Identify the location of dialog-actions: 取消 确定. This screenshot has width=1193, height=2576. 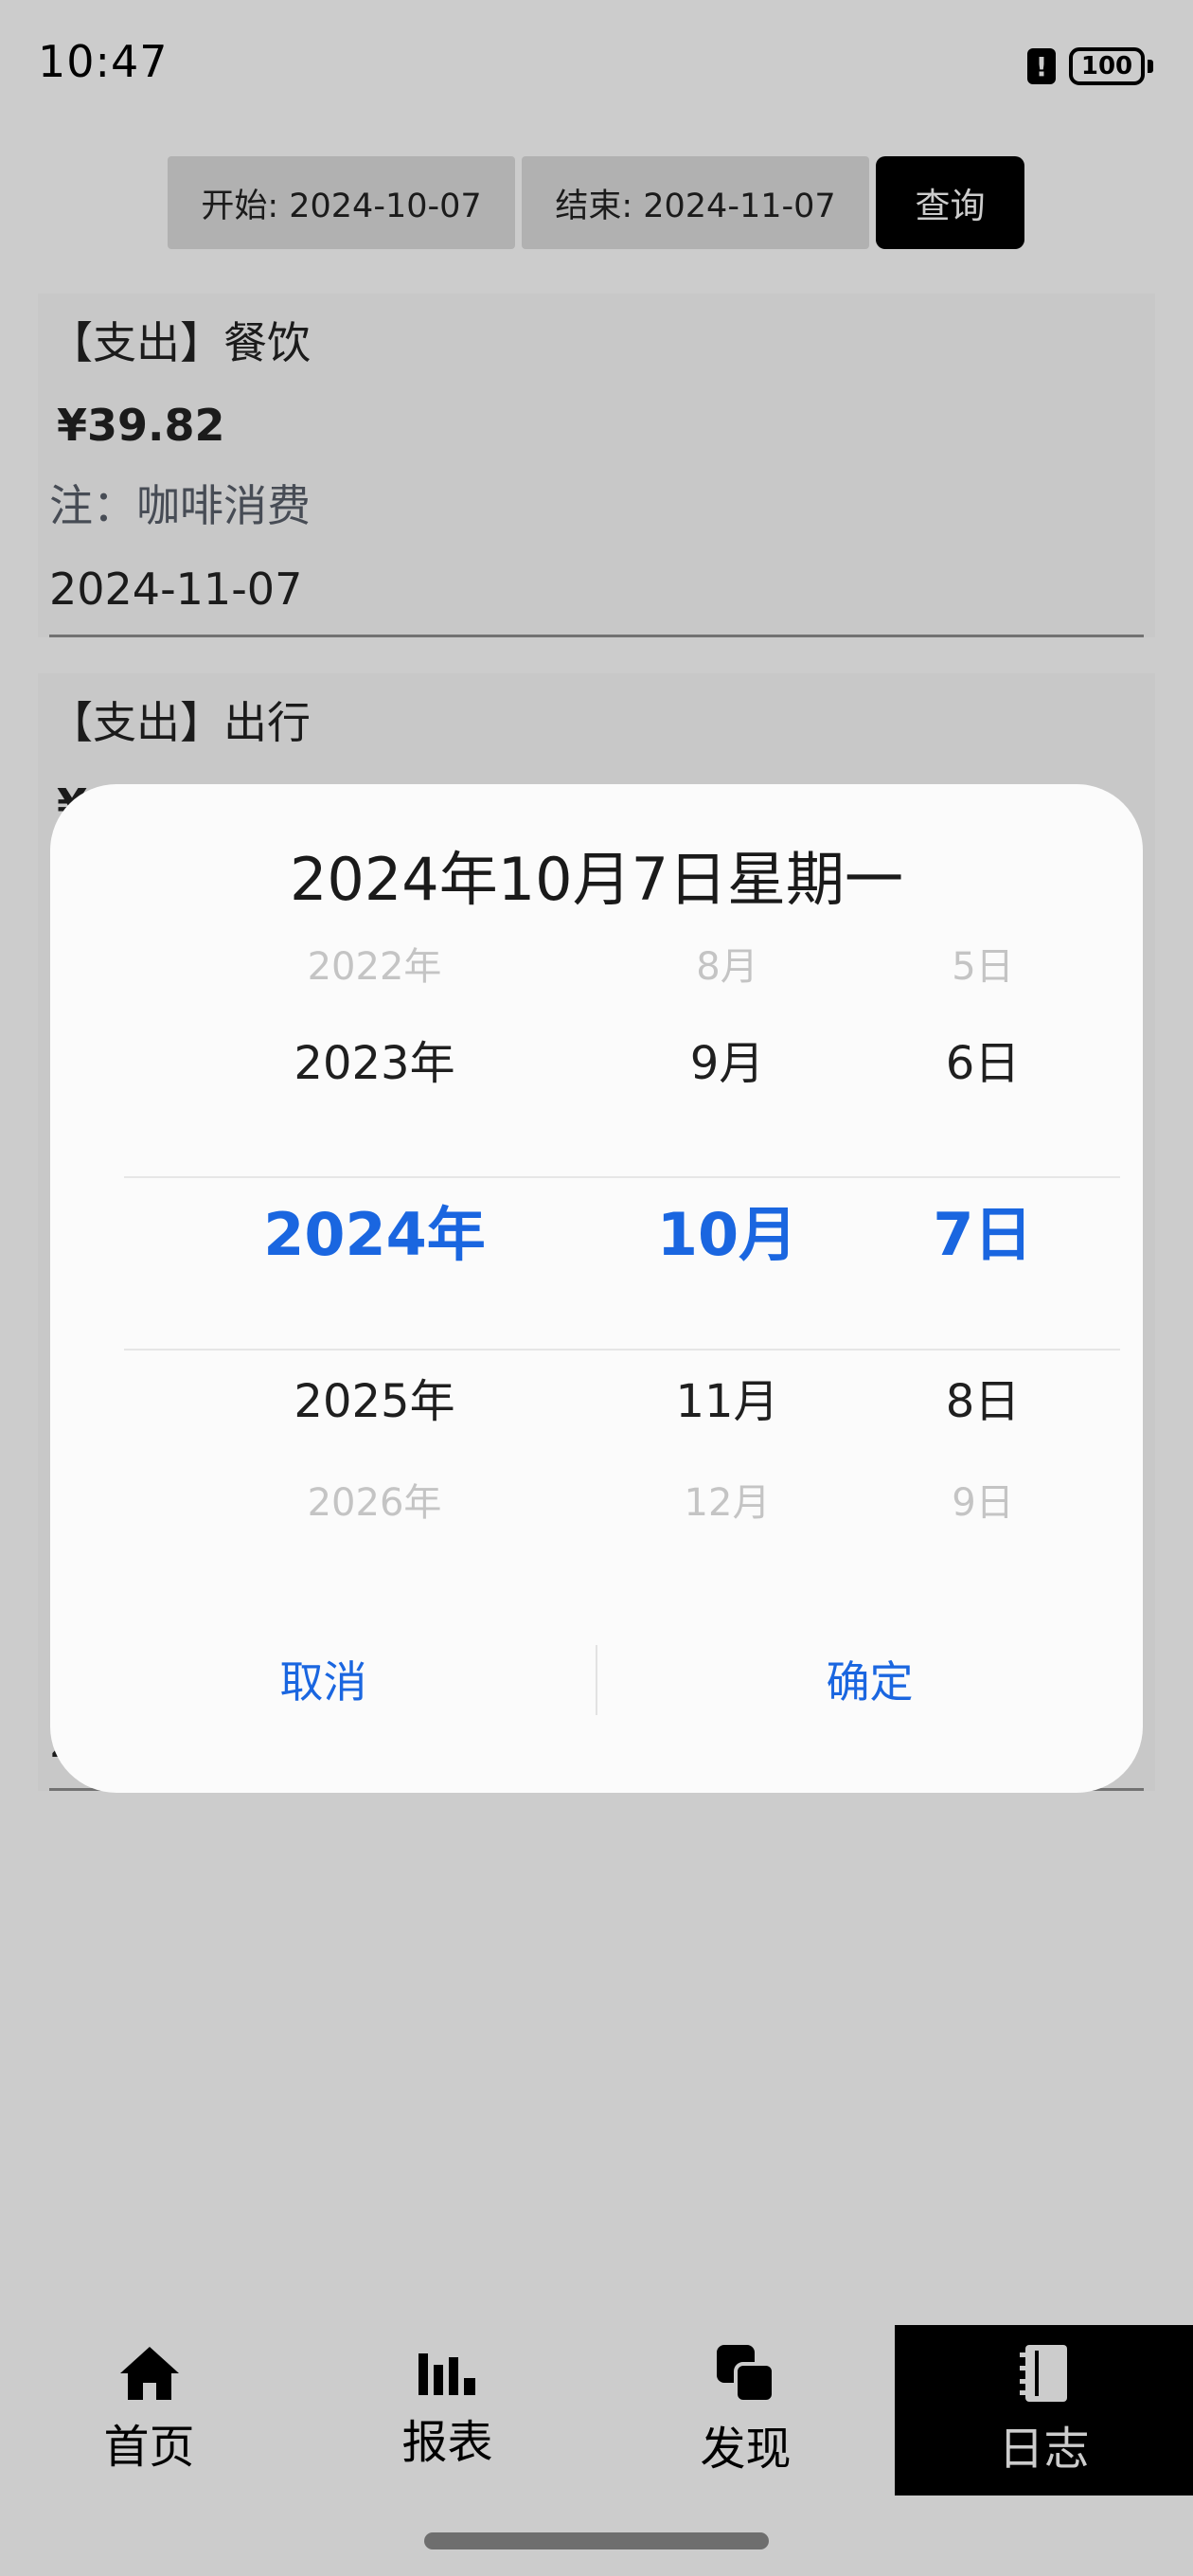
(596, 1679).